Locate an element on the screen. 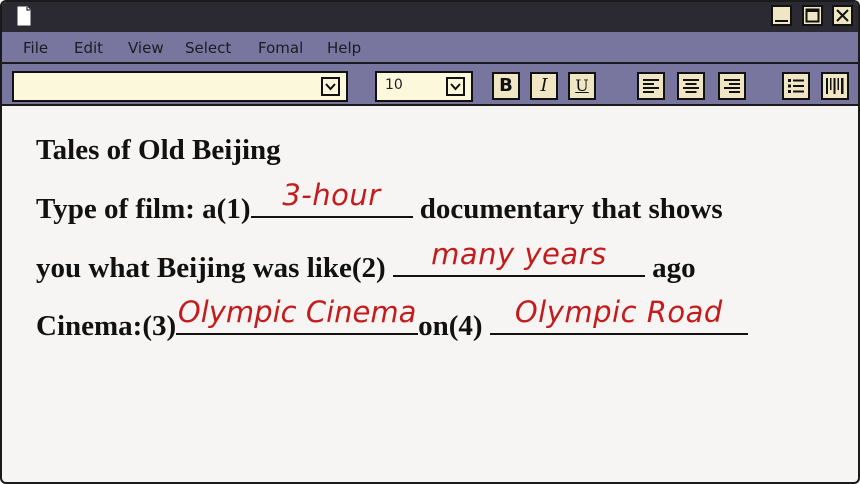 The width and height of the screenshot is (860, 484). answer-2: many years is located at coordinates (519, 254).